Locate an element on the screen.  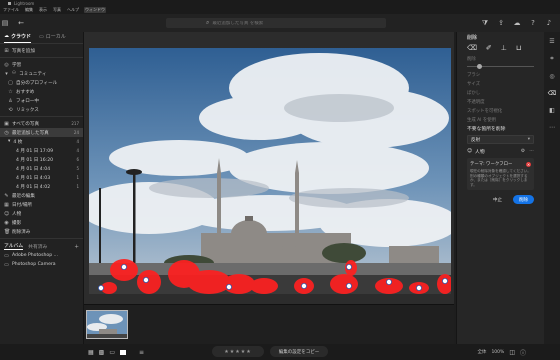
item-count: 1 is located at coordinates (77, 177).